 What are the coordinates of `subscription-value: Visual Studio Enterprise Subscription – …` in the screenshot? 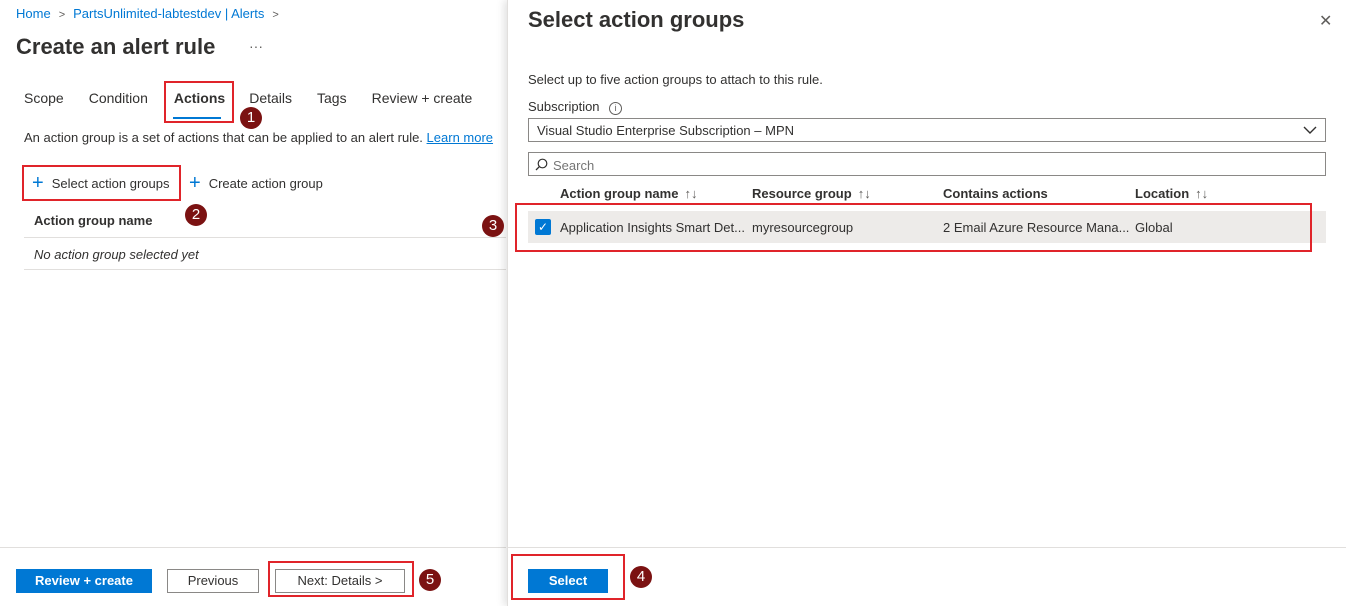 It's located at (665, 130).